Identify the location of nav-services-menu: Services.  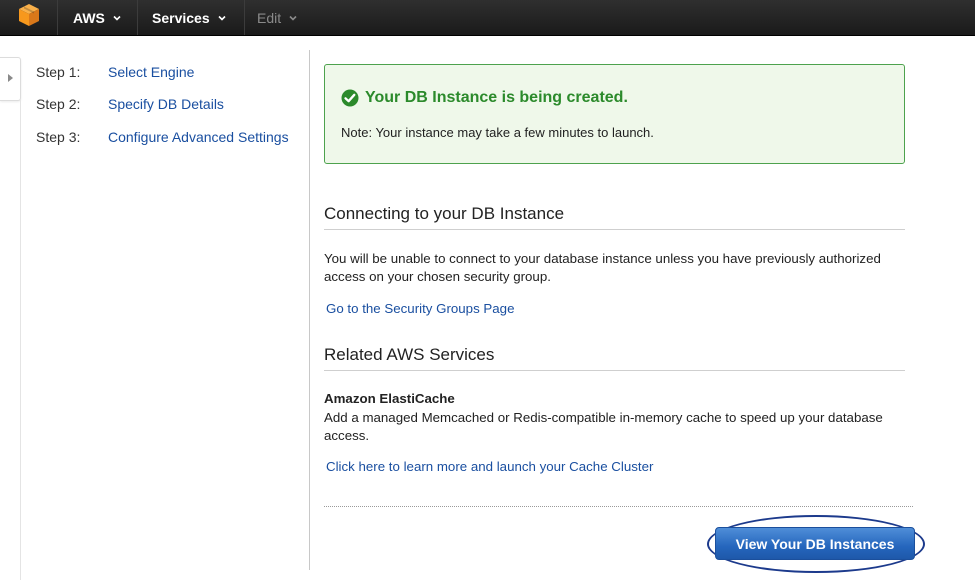
(189, 17).